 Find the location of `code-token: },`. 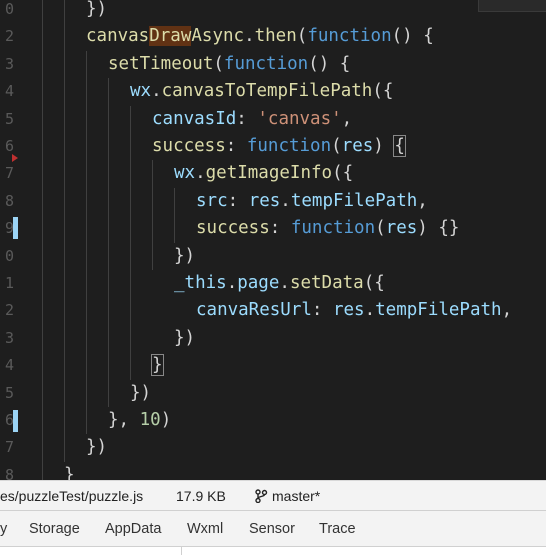

code-token: }, is located at coordinates (124, 420).